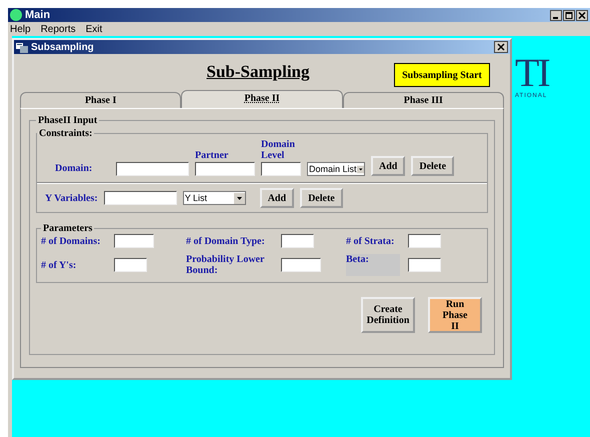 The image size is (590, 437). I want to click on action-button: Run Phase II, so click(455, 315).